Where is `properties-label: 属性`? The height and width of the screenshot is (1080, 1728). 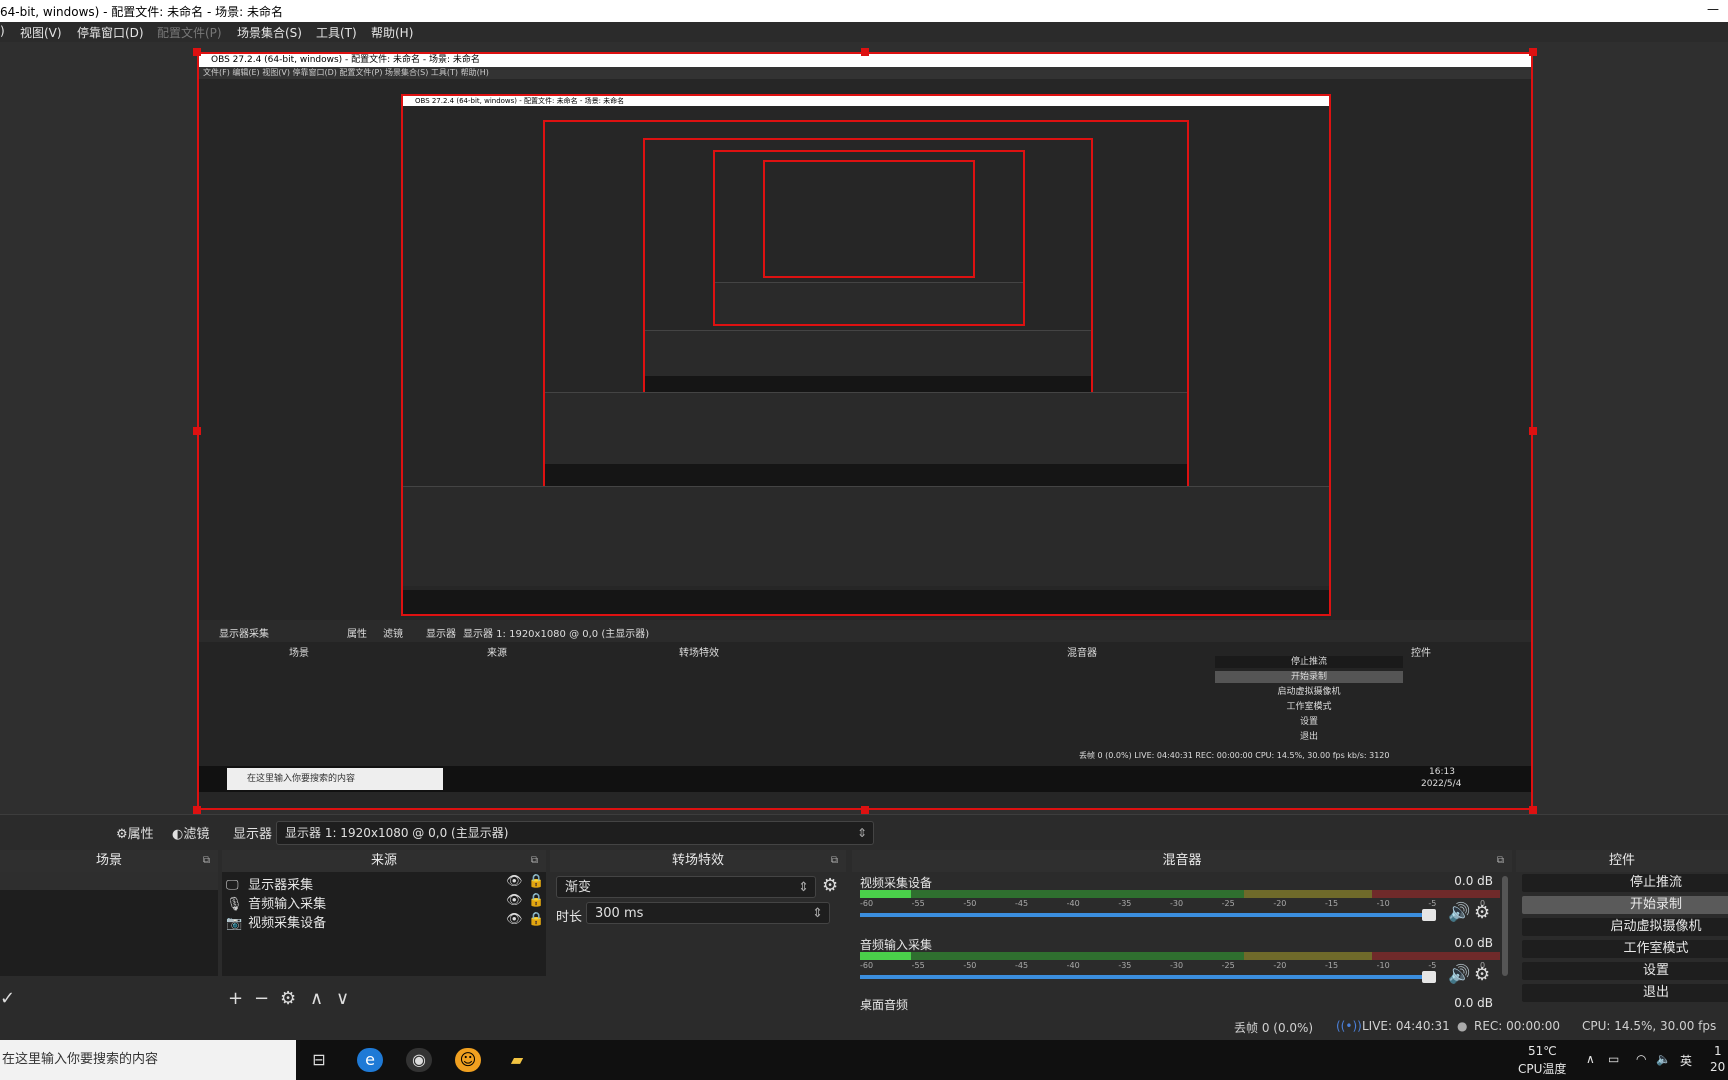 properties-label: 属性 is located at coordinates (140, 834).